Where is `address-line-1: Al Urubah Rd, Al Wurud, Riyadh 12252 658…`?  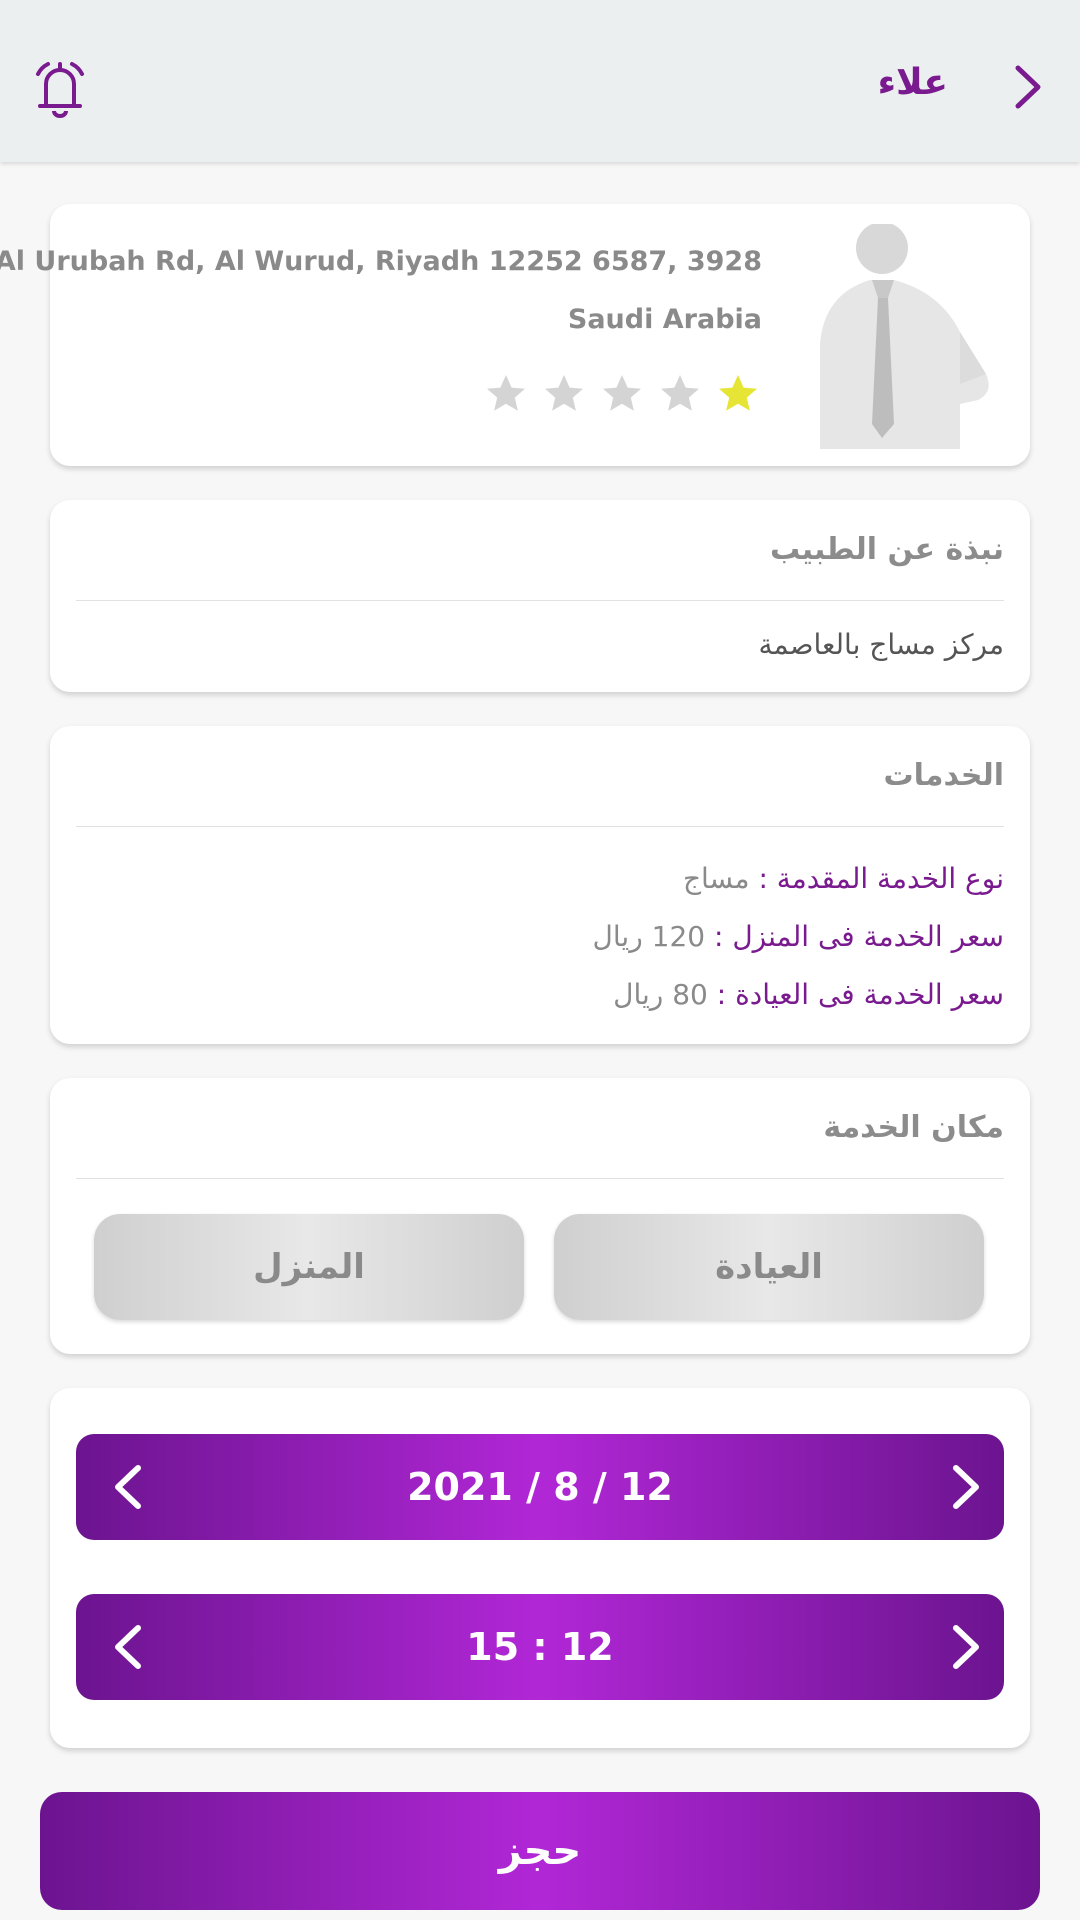
address-line-1: Al Urubah Rd, Al Wurud, Riyadh 12252 658… is located at coordinates (381, 261).